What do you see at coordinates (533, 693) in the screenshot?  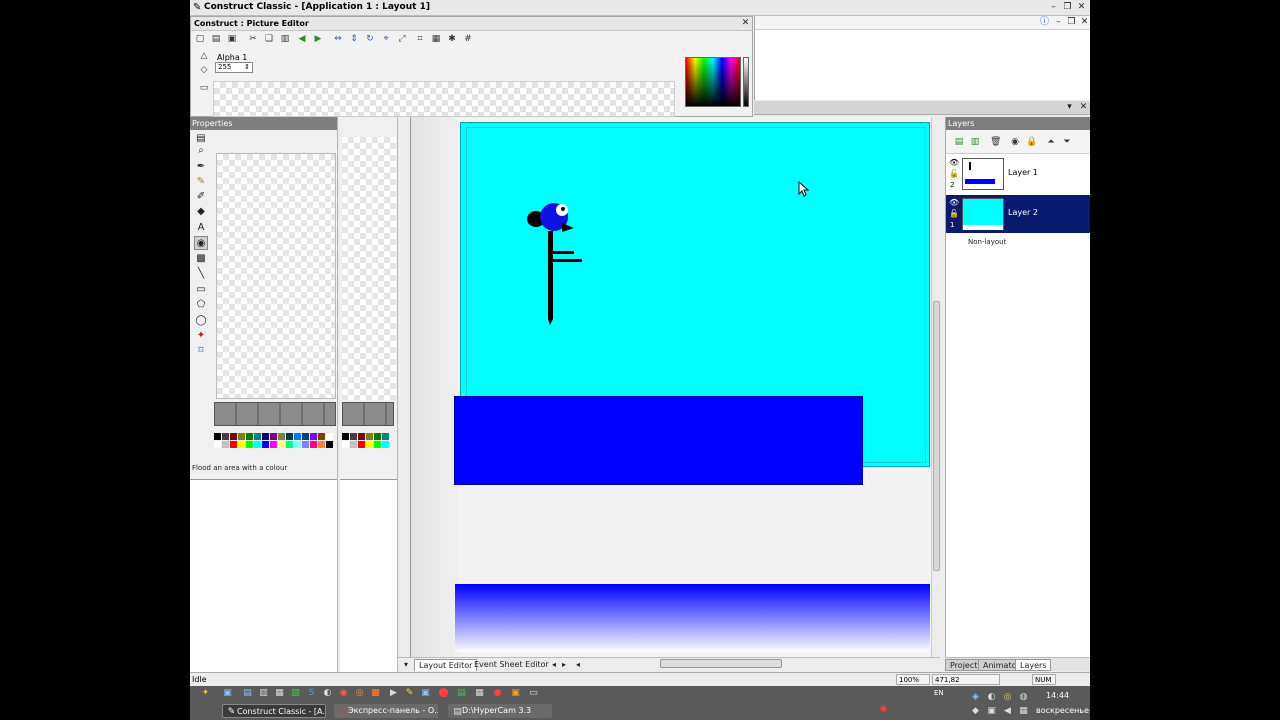 I see `quicklaunch-icon-20: ▭` at bounding box center [533, 693].